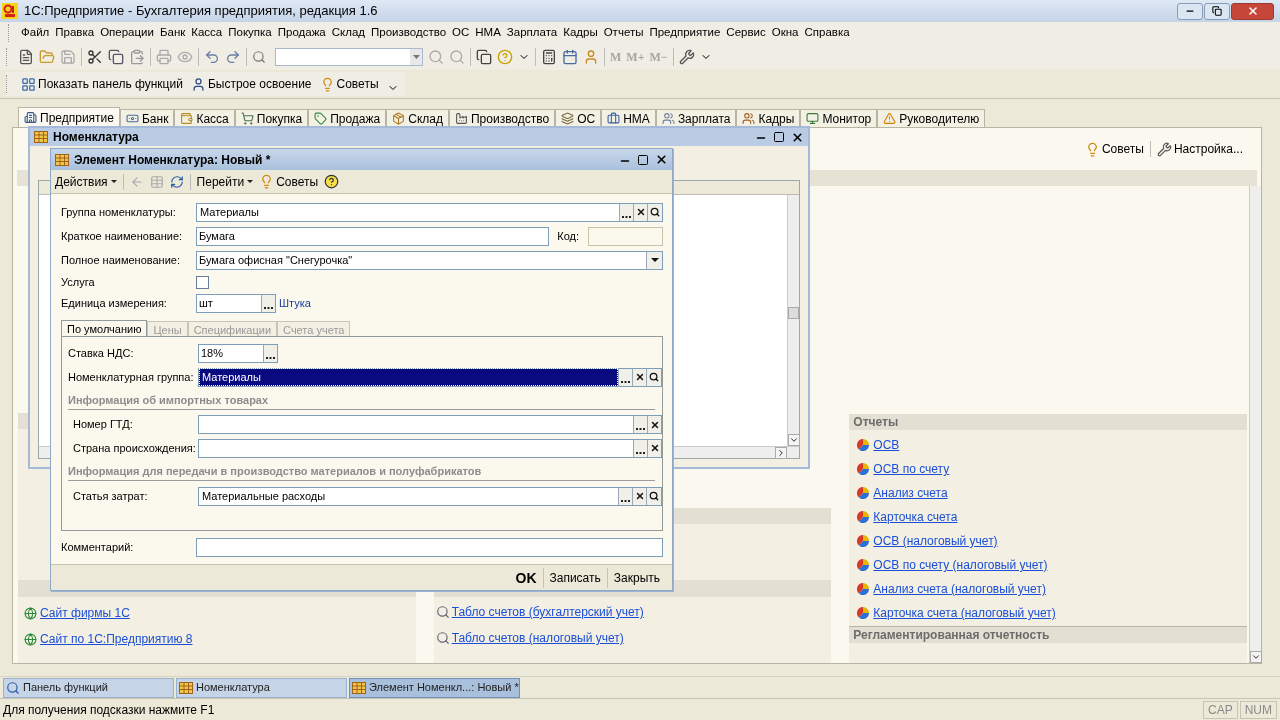  Describe the element at coordinates (271, 118) in the screenshot. I see `panel-tab: Покупка` at that location.